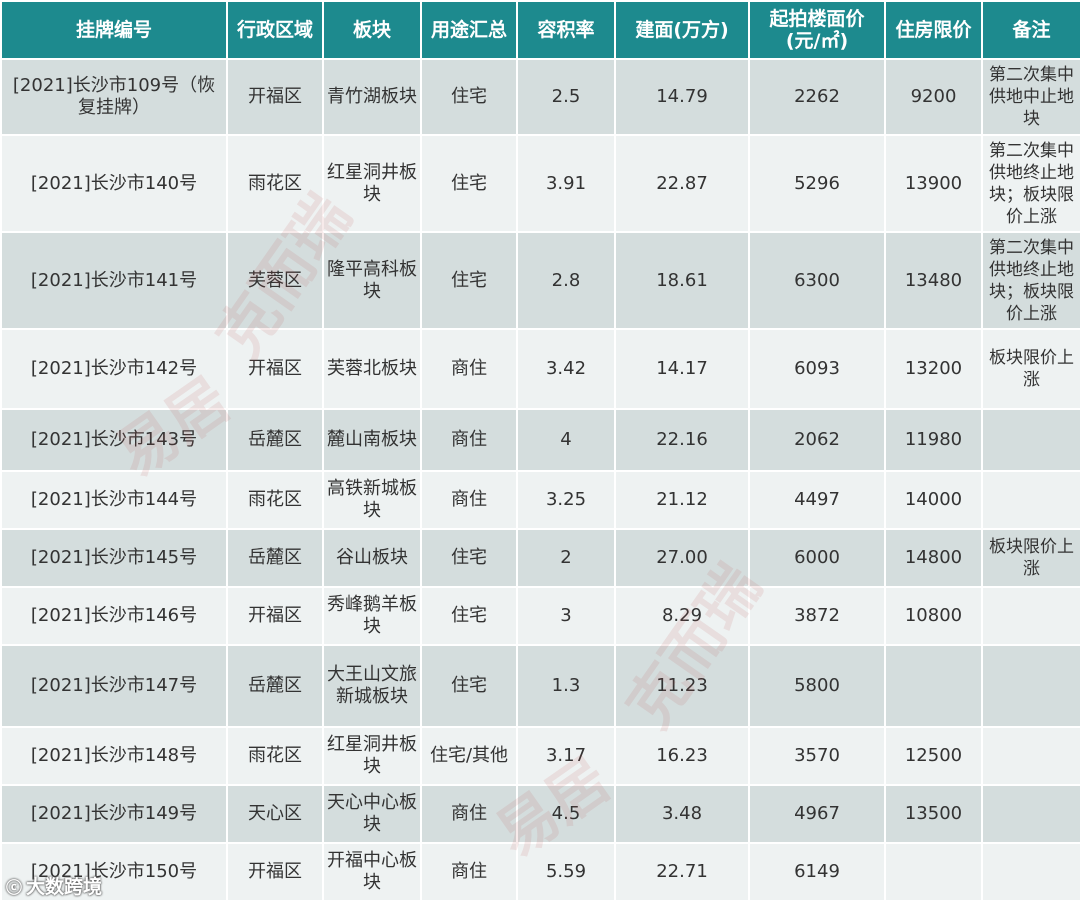  What do you see at coordinates (682, 616) in the screenshot?
I see `cell-floor-area: 8.29` at bounding box center [682, 616].